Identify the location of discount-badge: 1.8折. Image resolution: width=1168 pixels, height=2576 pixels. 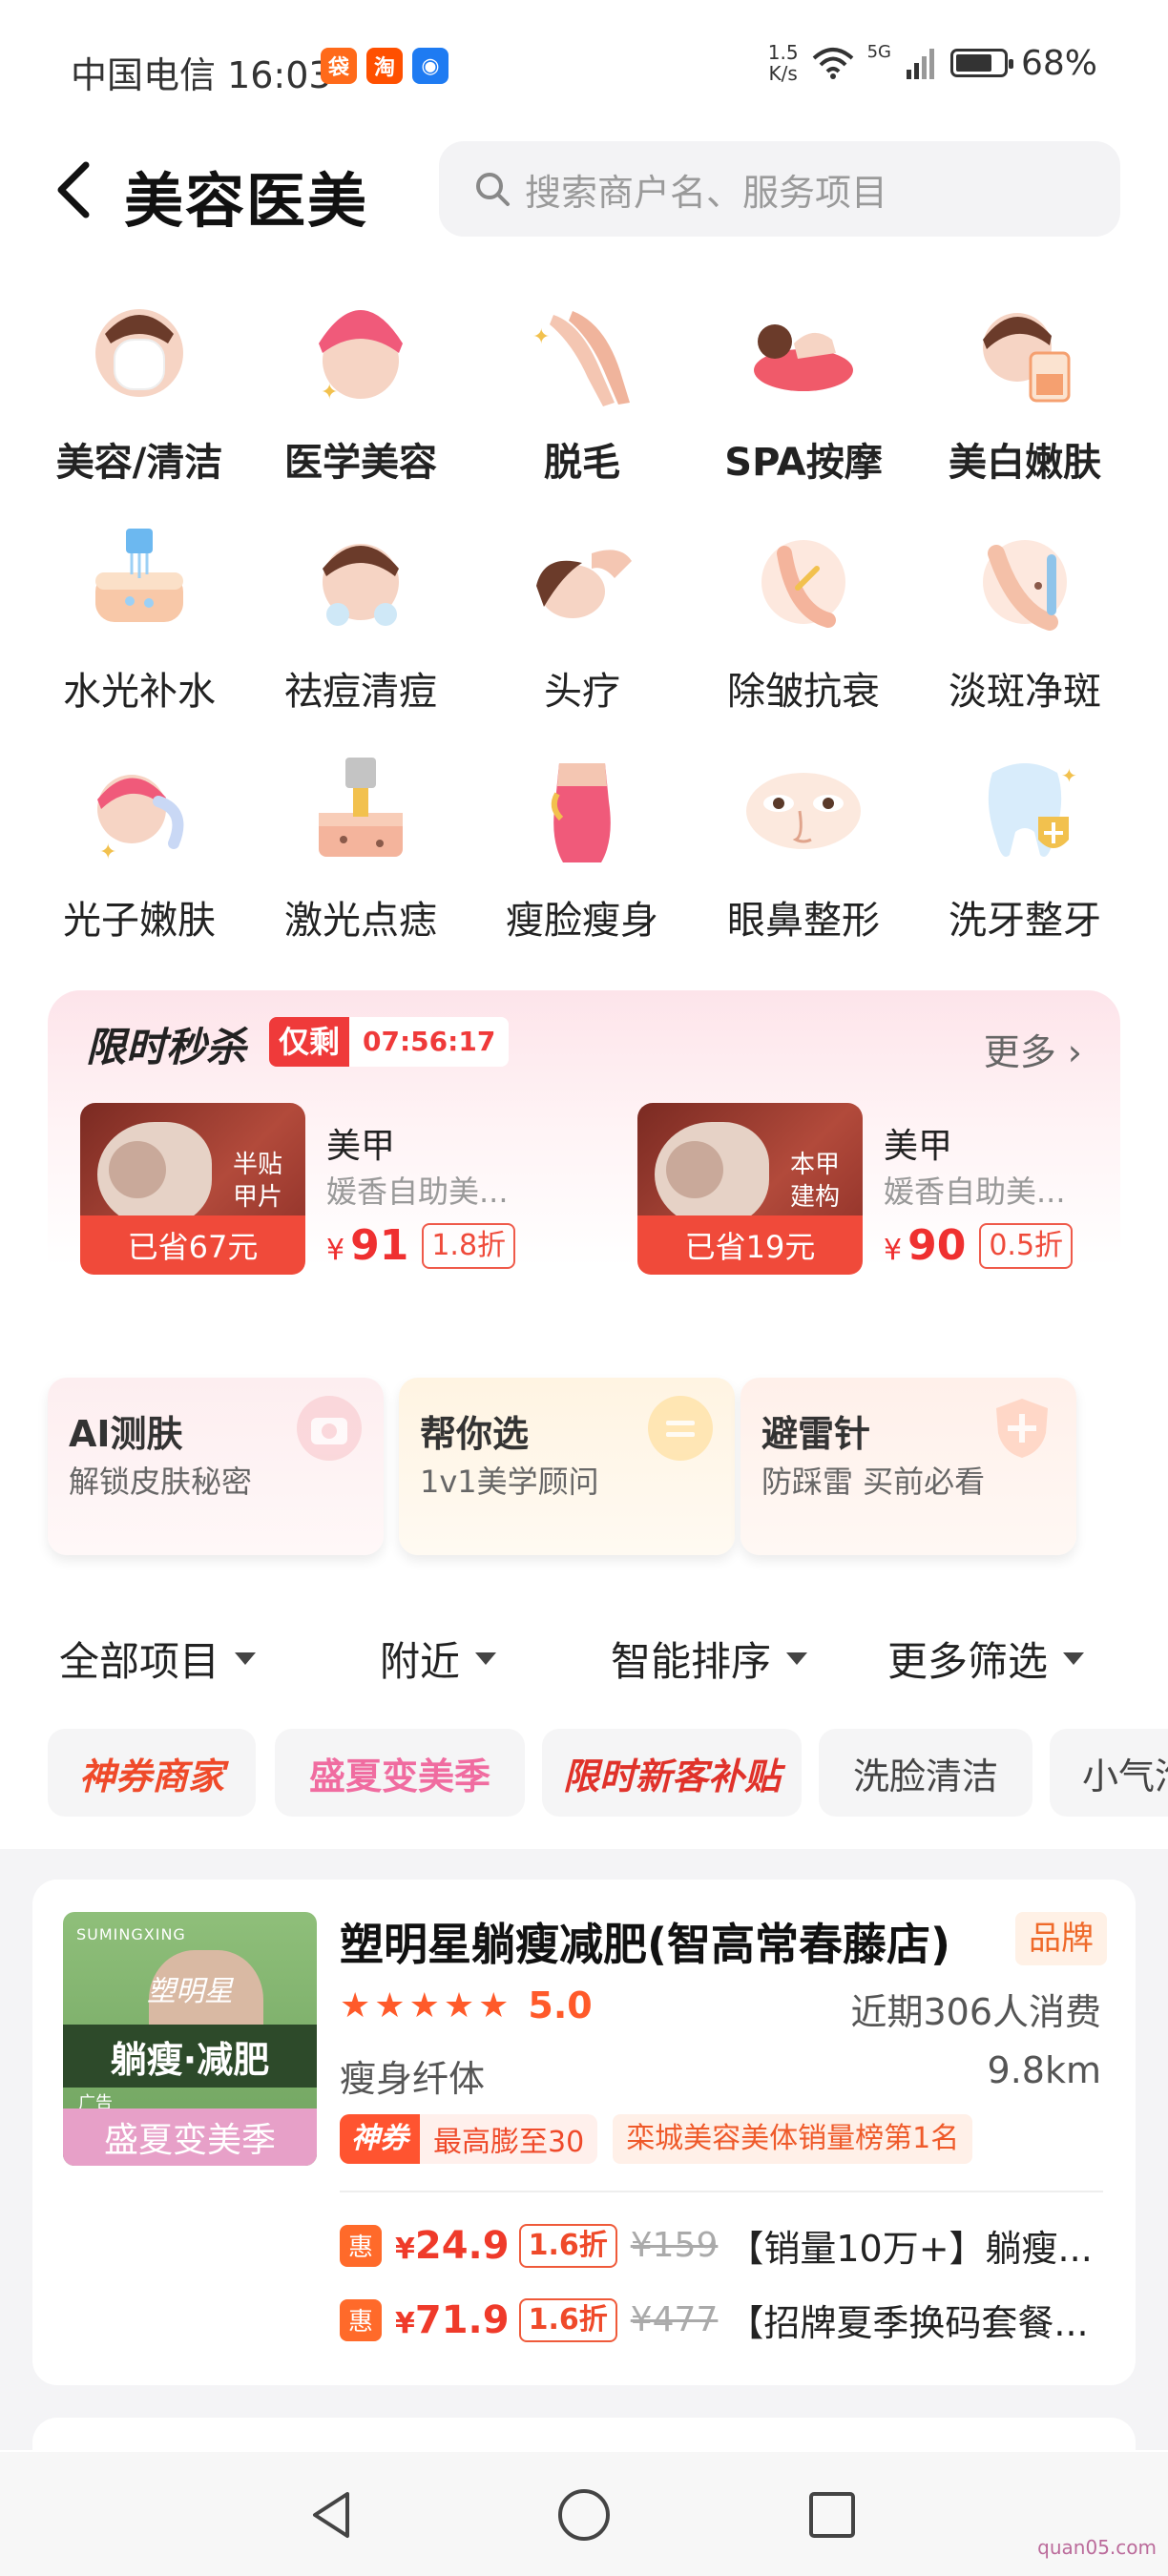
(469, 1245).